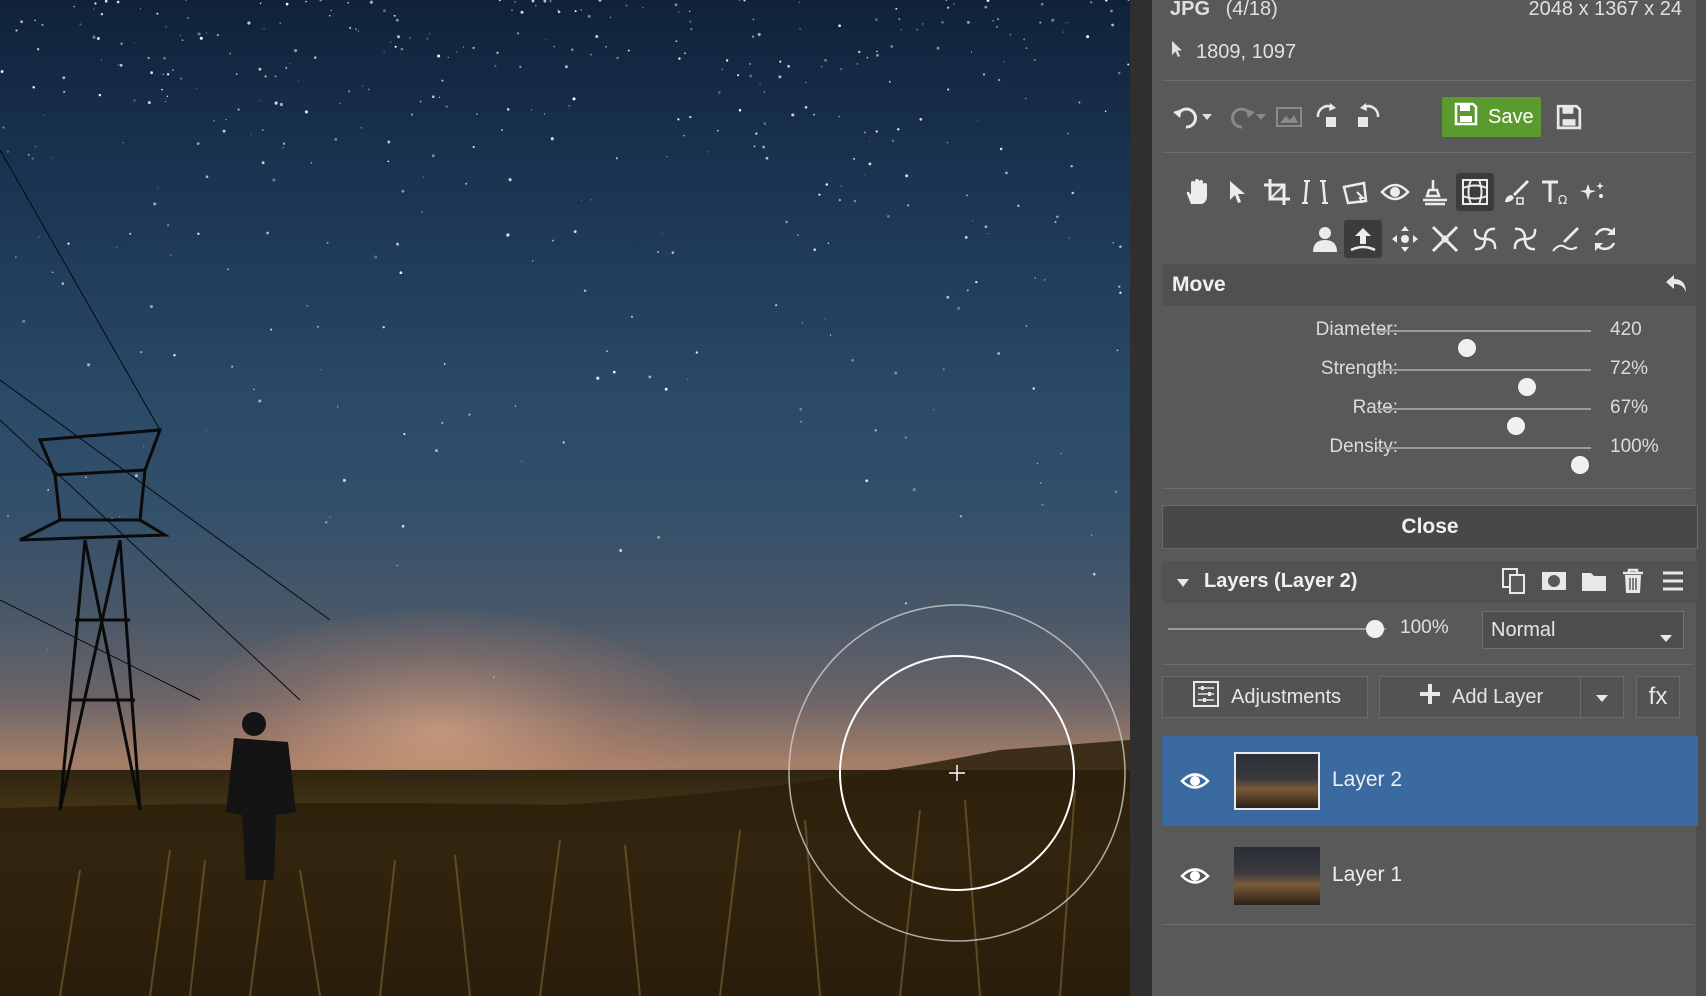 This screenshot has height=996, width=1706. What do you see at coordinates (1554, 583) in the screenshot?
I see `layer-mask-icon` at bounding box center [1554, 583].